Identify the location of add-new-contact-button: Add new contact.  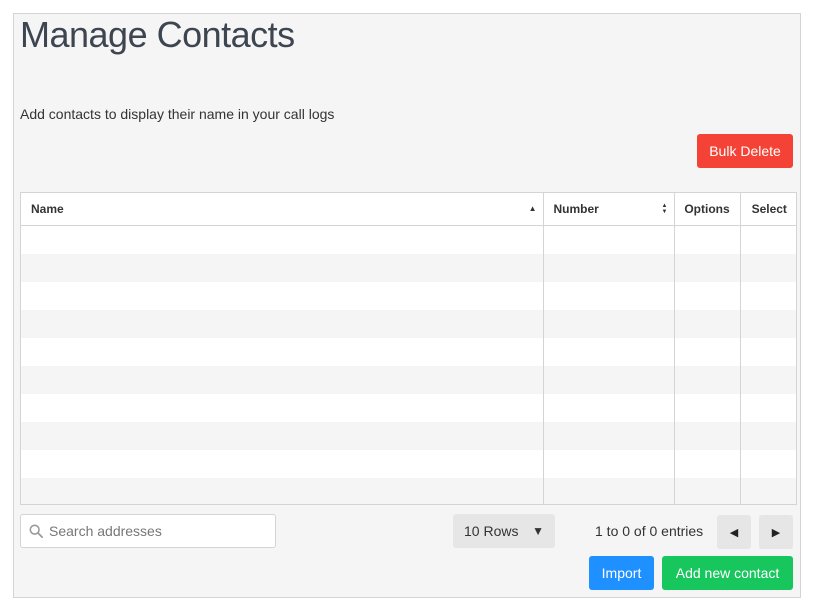
(727, 573).